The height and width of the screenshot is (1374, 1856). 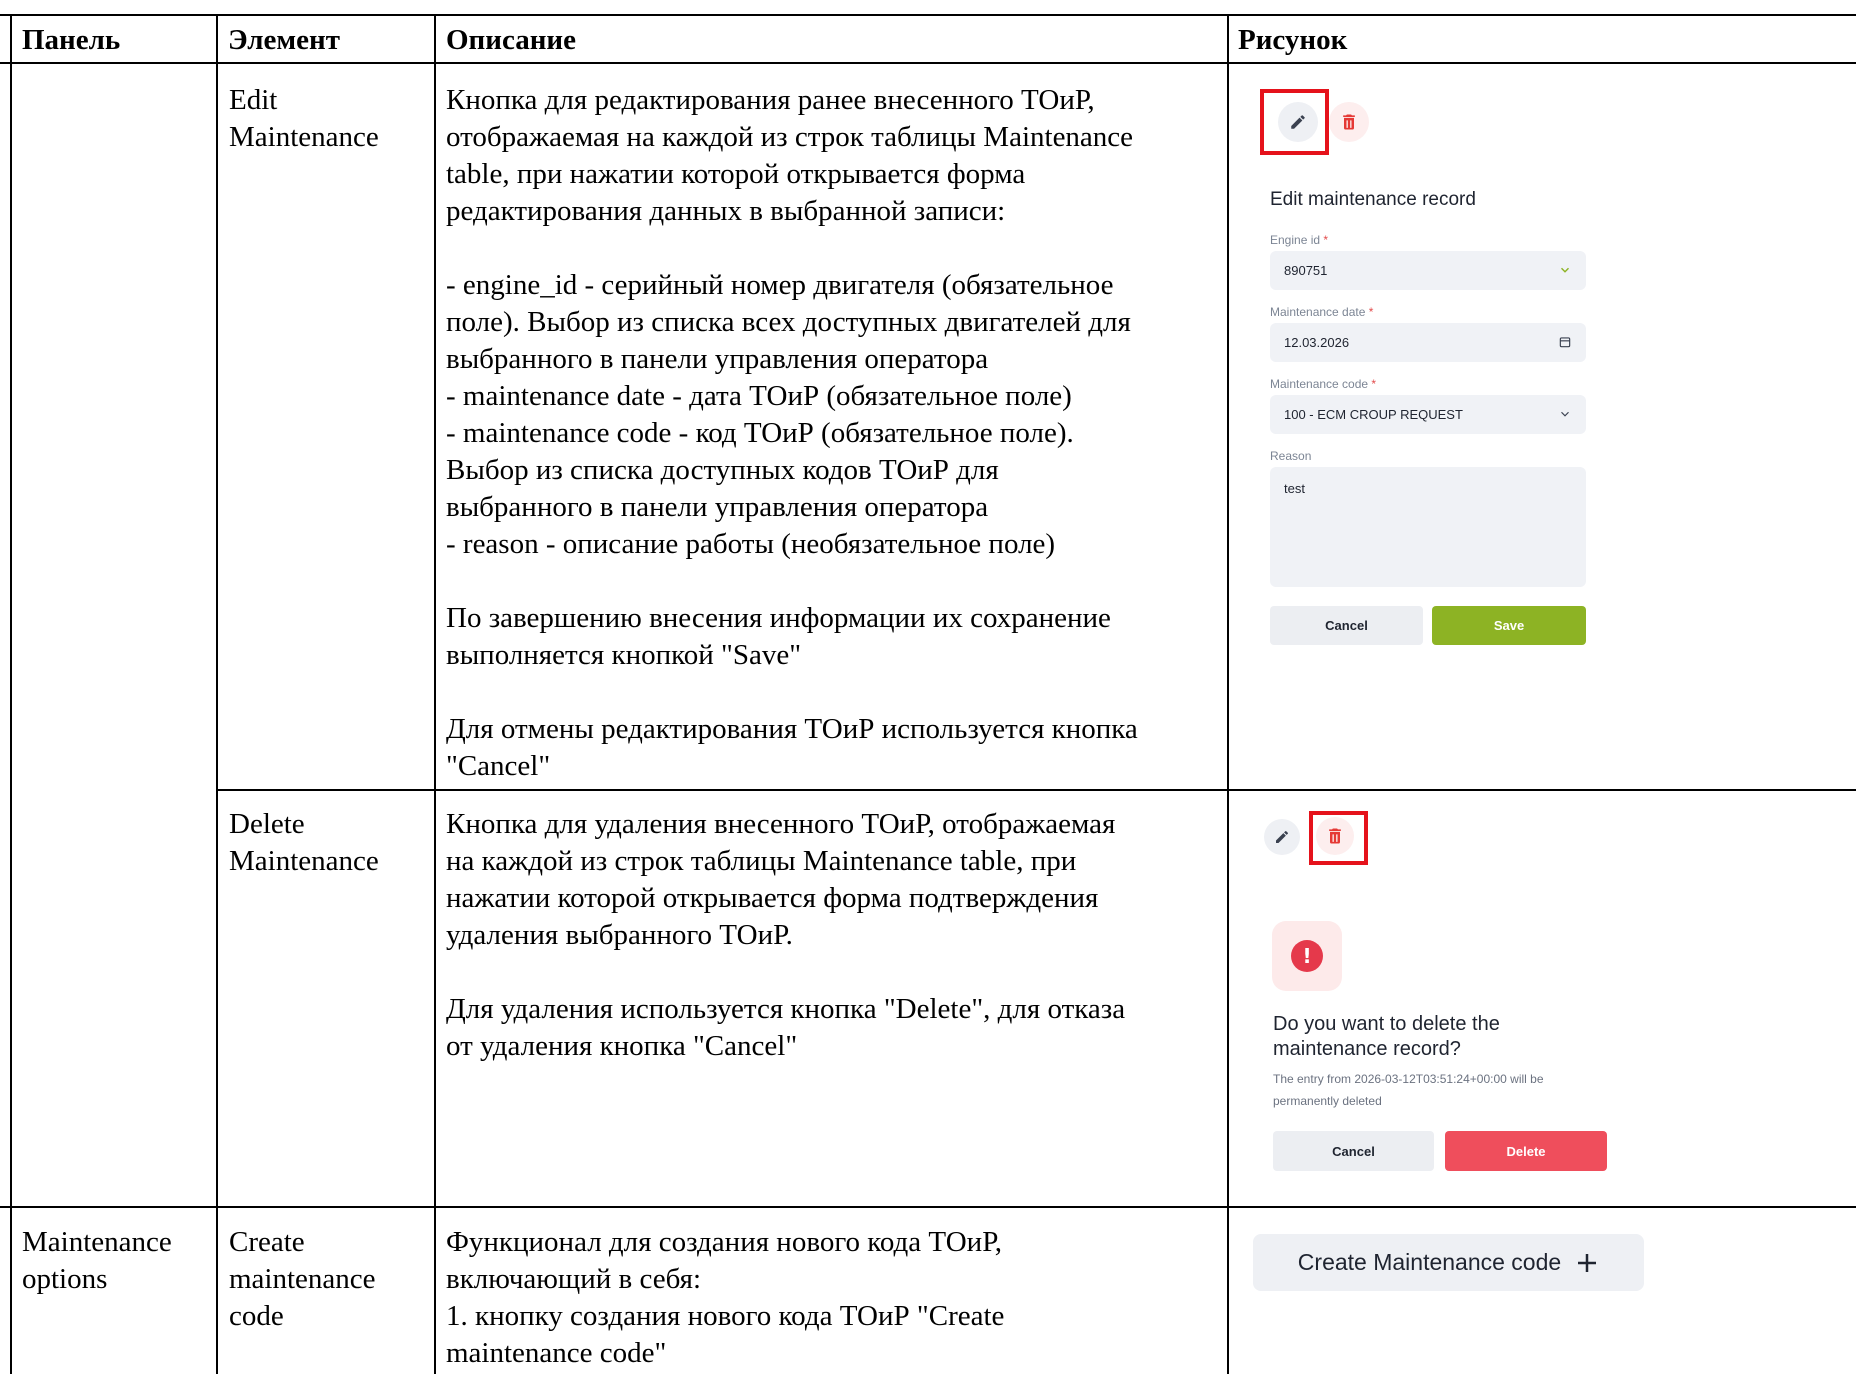 I want to click on calendar-icon, so click(x=1565, y=342).